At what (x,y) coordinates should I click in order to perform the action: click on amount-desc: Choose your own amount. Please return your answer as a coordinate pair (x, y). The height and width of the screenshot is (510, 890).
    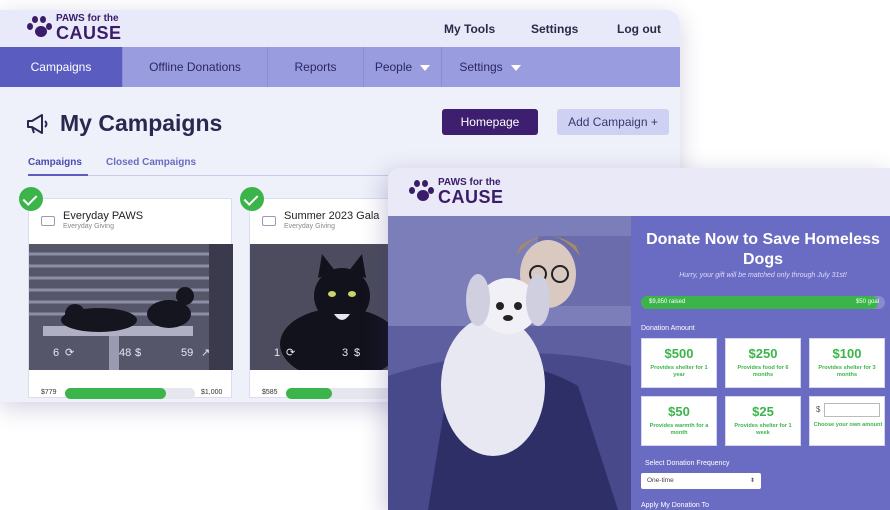
    Looking at the image, I should click on (848, 425).